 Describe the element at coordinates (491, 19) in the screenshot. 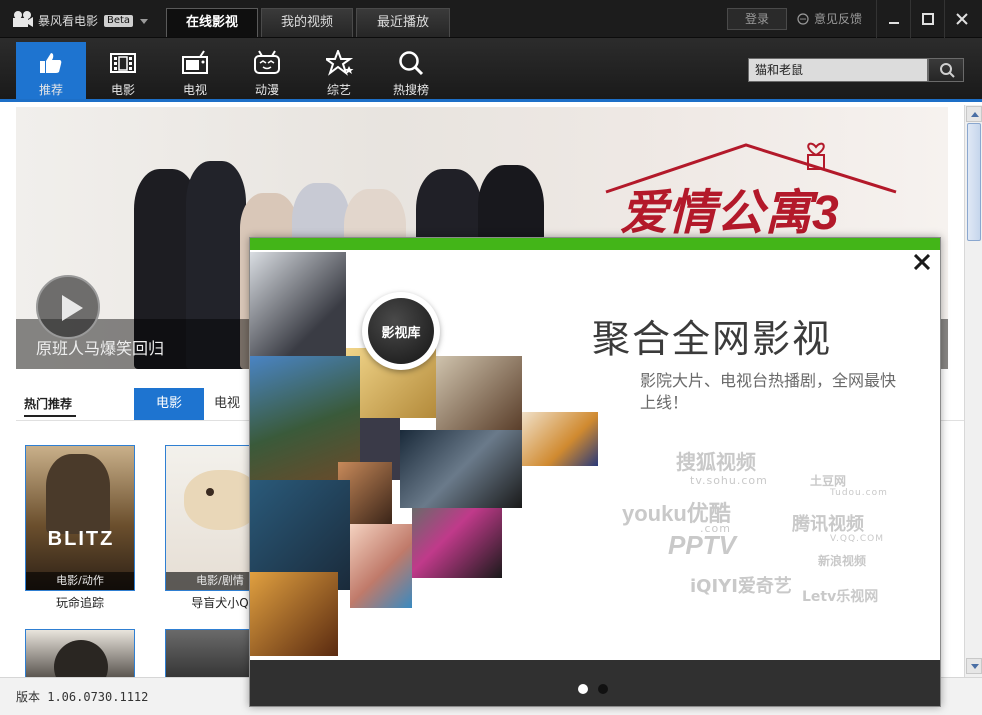

I see `title-bar: 暴风看电影 Beta 在线影视 我的视频 最近播放 登录 意见反馈` at that location.